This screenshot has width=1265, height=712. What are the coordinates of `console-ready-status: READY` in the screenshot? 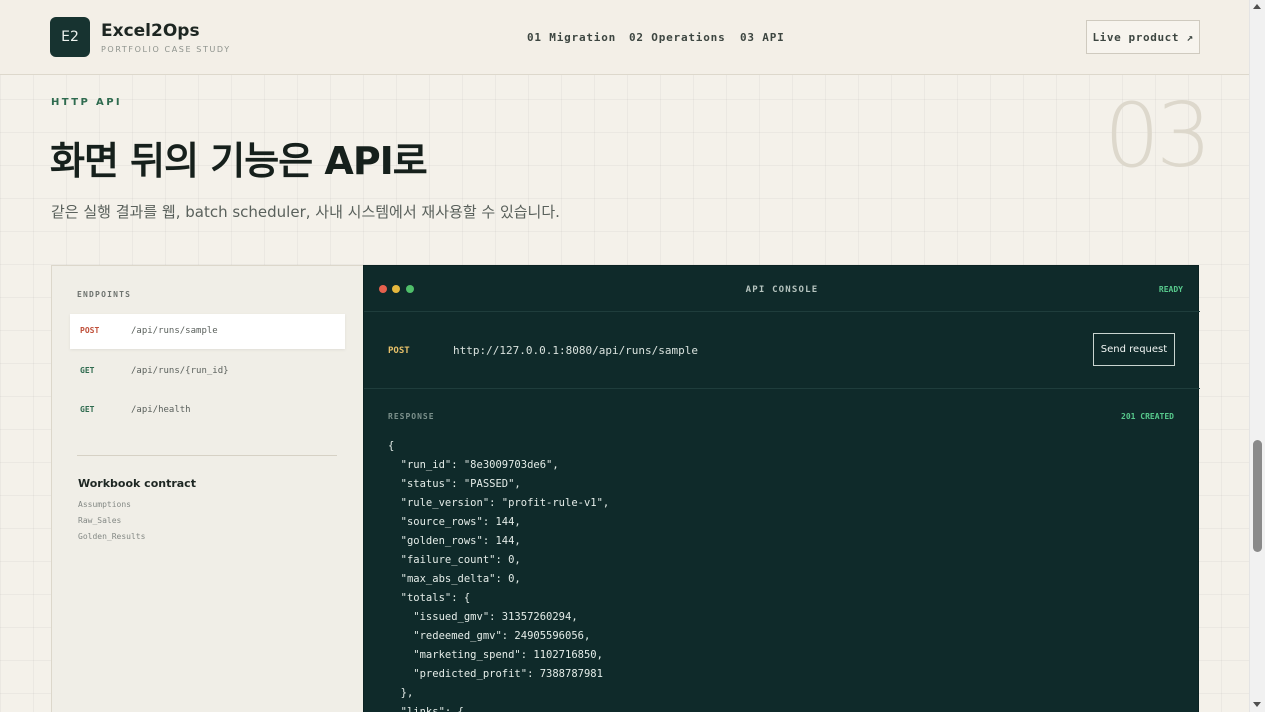 It's located at (1170, 289).